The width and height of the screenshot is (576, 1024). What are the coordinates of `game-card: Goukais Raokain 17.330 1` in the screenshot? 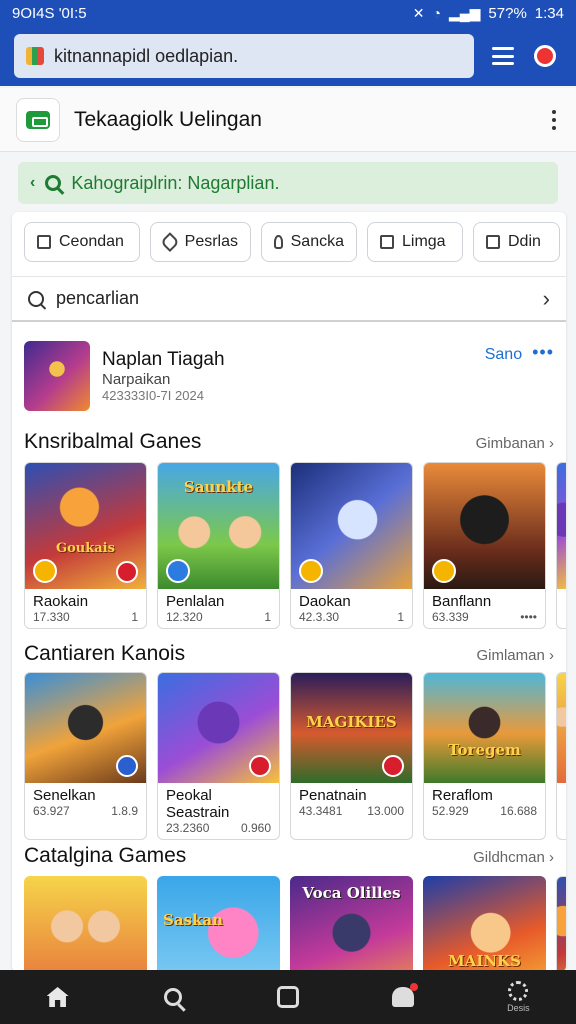 It's located at (85, 545).